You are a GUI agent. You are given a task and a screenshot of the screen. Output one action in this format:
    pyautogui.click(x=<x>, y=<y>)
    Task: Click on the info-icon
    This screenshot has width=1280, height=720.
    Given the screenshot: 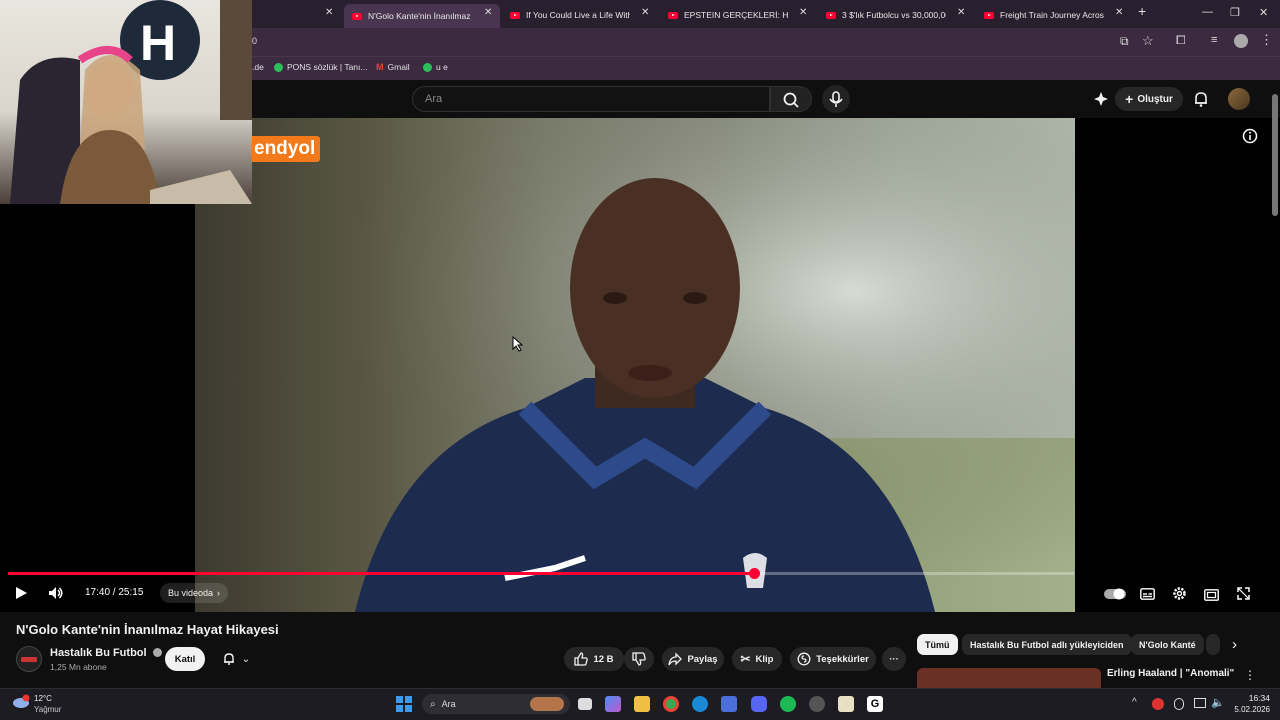 What is the action you would take?
    pyautogui.click(x=1250, y=136)
    